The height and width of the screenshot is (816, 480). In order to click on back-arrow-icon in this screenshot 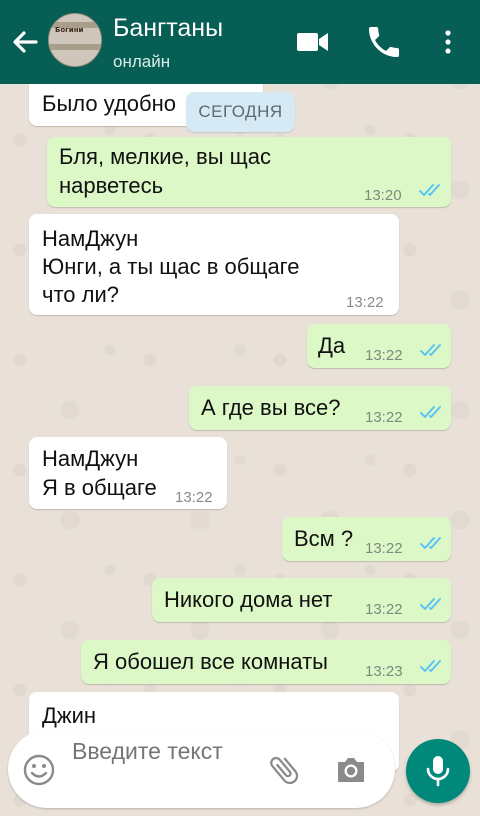, I will do `click(25, 42)`.